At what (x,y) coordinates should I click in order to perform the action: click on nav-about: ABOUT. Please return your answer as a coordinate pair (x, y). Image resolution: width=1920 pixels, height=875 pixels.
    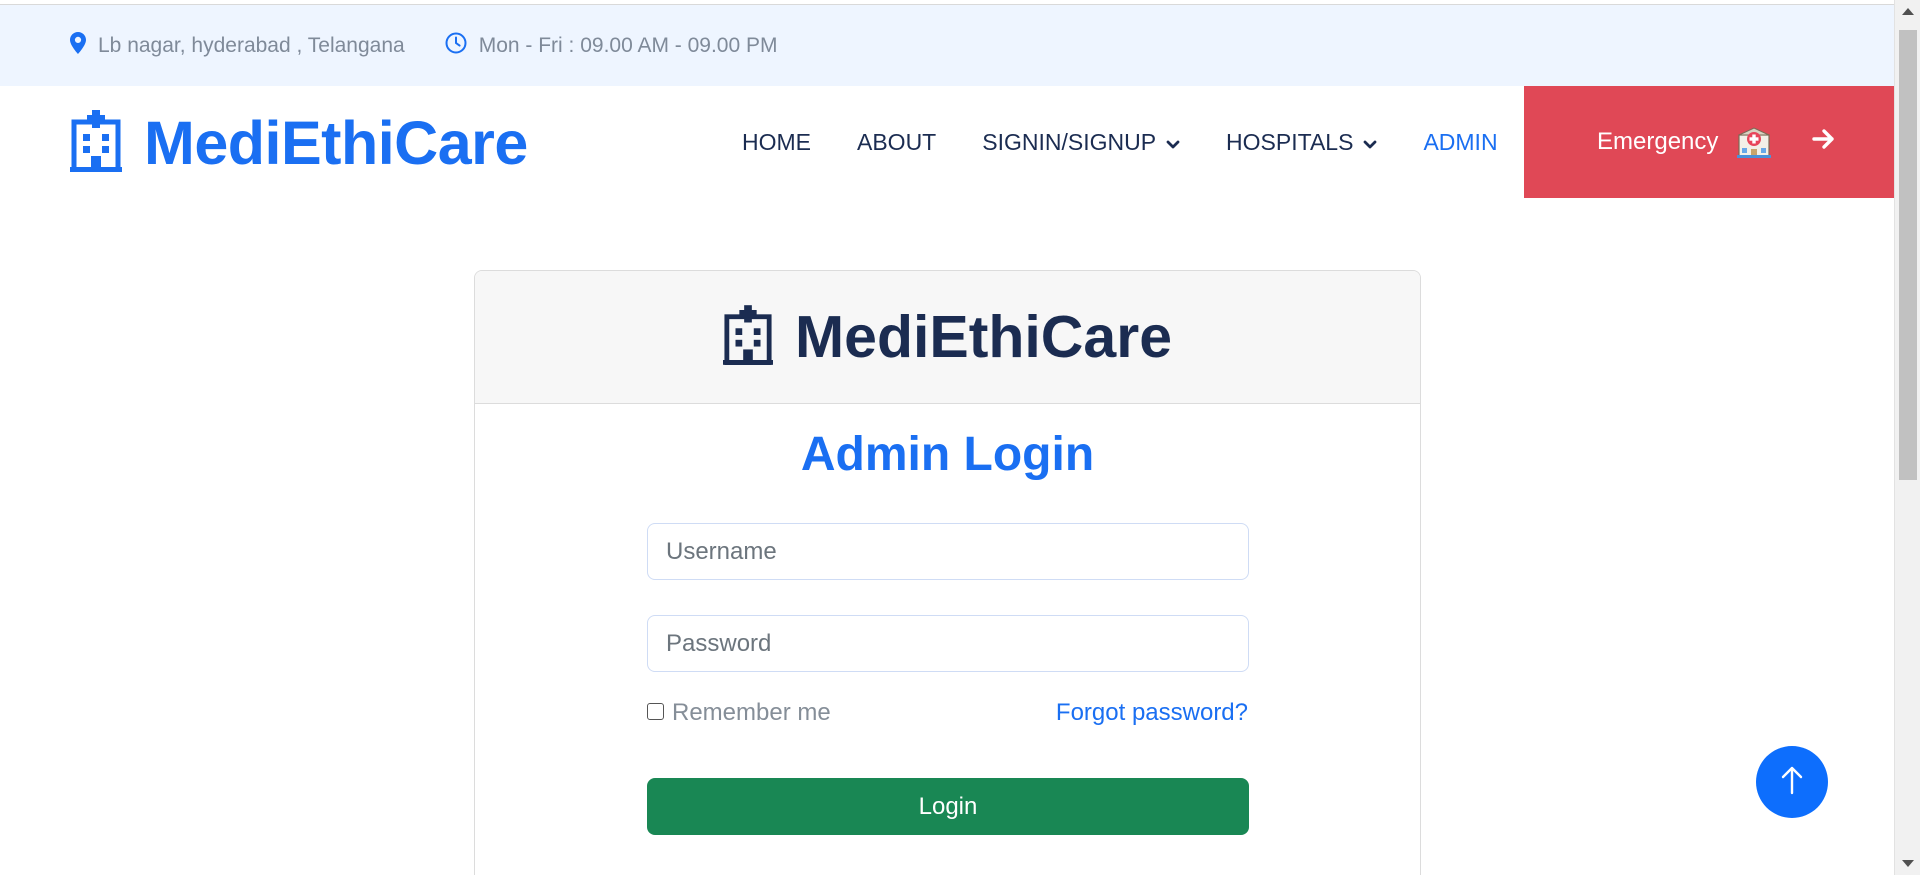
    Looking at the image, I should click on (896, 142).